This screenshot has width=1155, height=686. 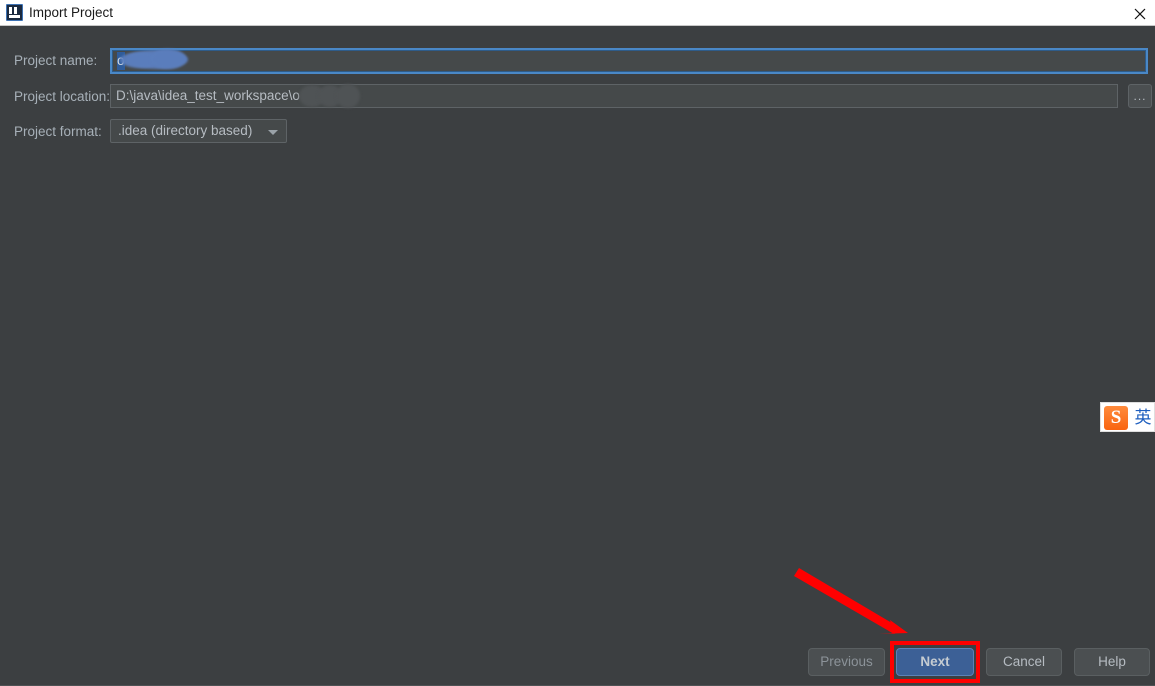 What do you see at coordinates (614, 96) in the screenshot?
I see `project-location-input: D:\java\idea_test_workspace\o` at bounding box center [614, 96].